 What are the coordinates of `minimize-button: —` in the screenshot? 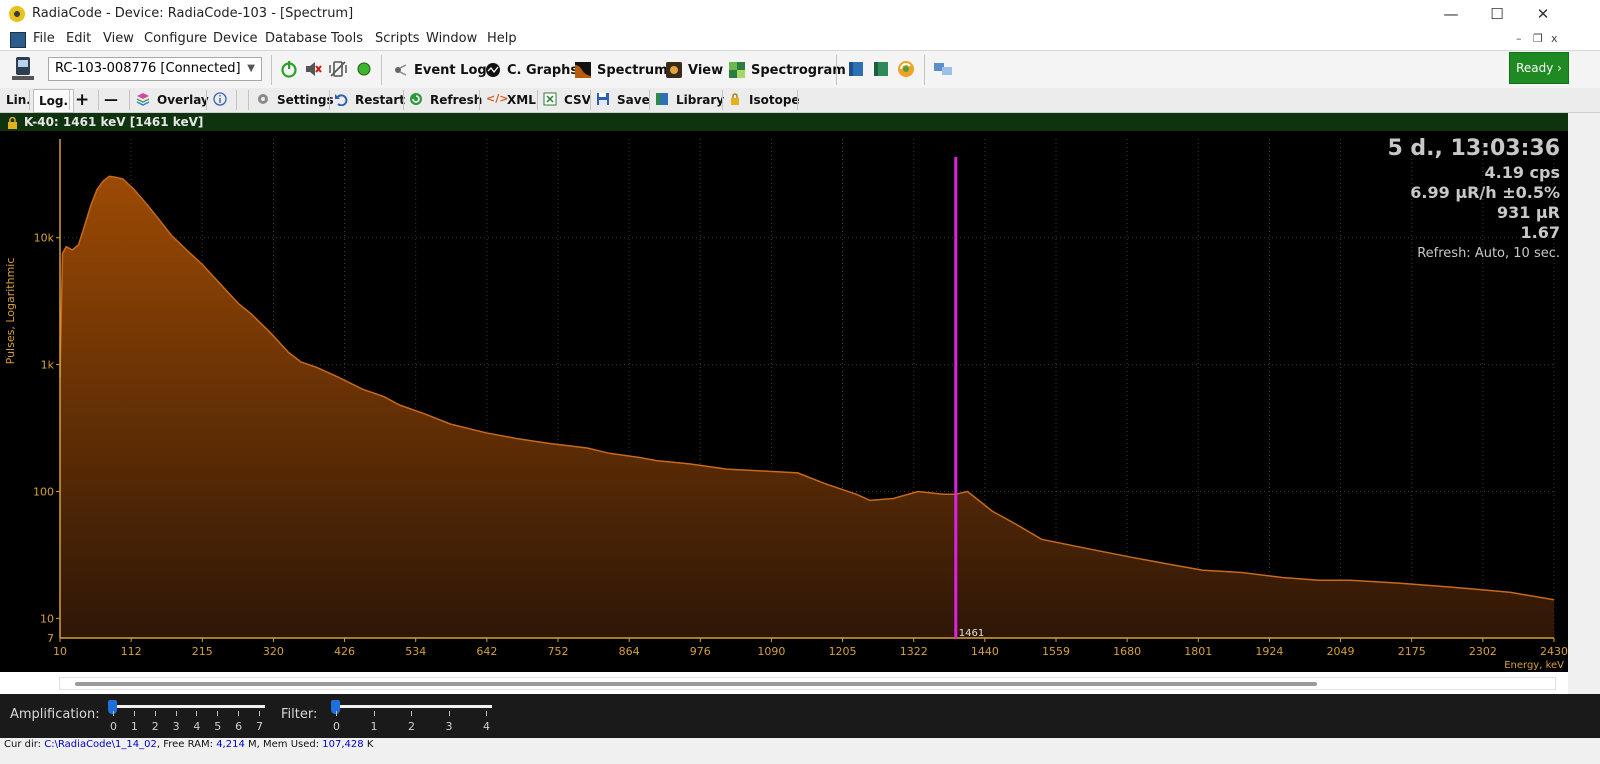 It's located at (1451, 14).